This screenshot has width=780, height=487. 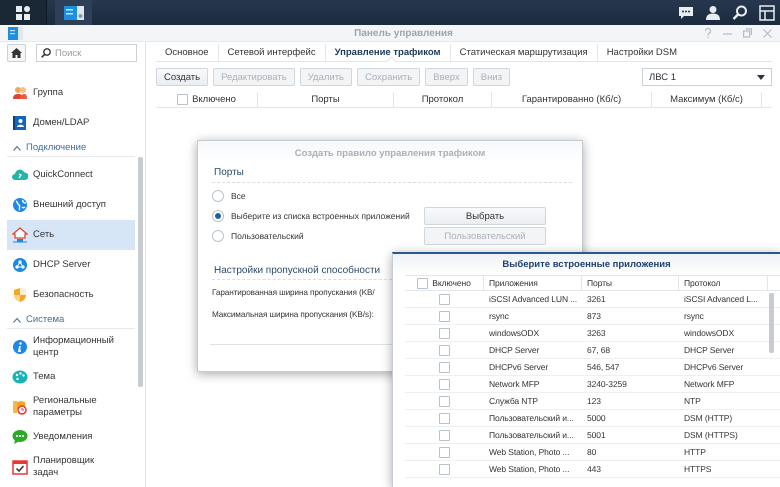 I want to click on radio-option: Все, so click(x=318, y=196).